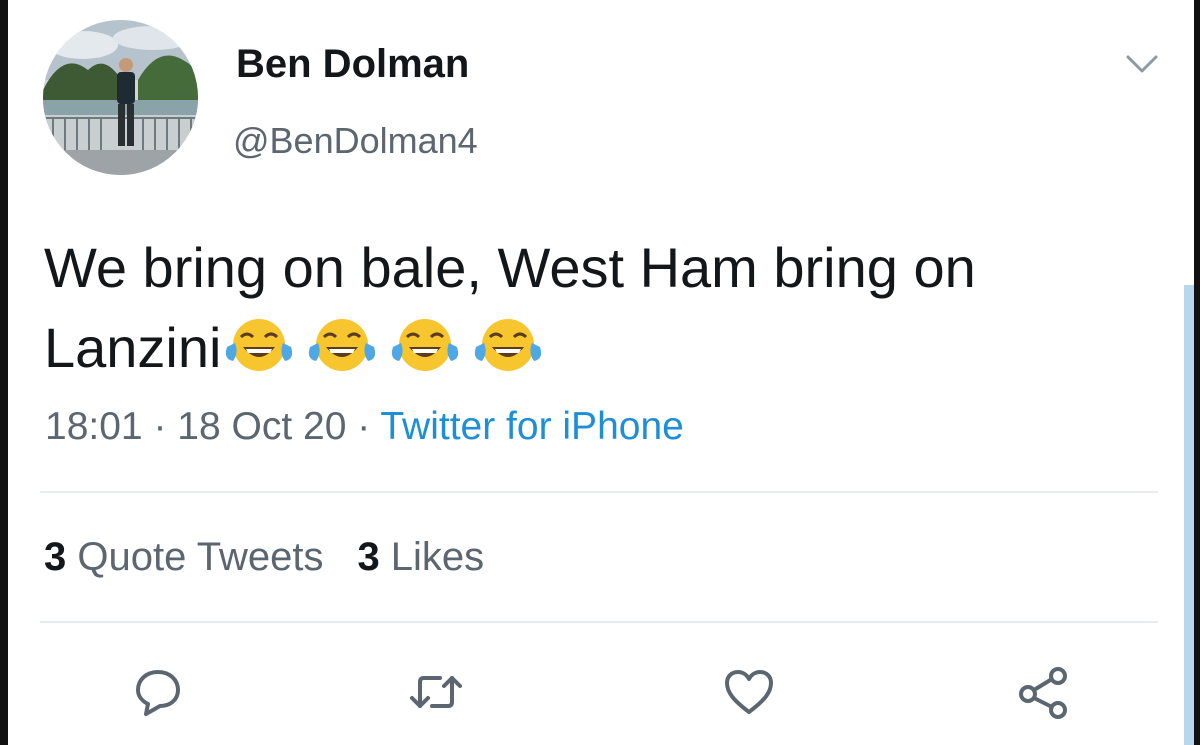 This screenshot has height=745, width=1200. I want to click on reply-icon, so click(158, 692).